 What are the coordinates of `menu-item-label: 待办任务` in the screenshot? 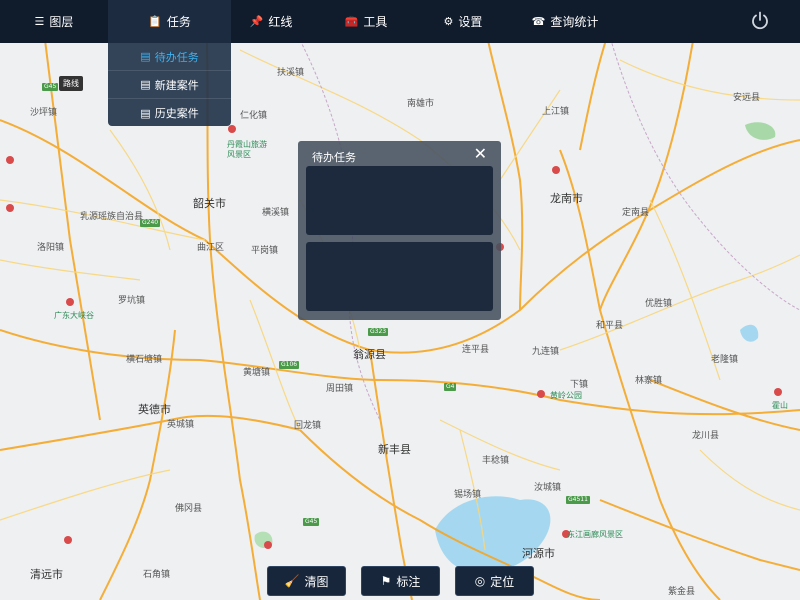 It's located at (176, 57).